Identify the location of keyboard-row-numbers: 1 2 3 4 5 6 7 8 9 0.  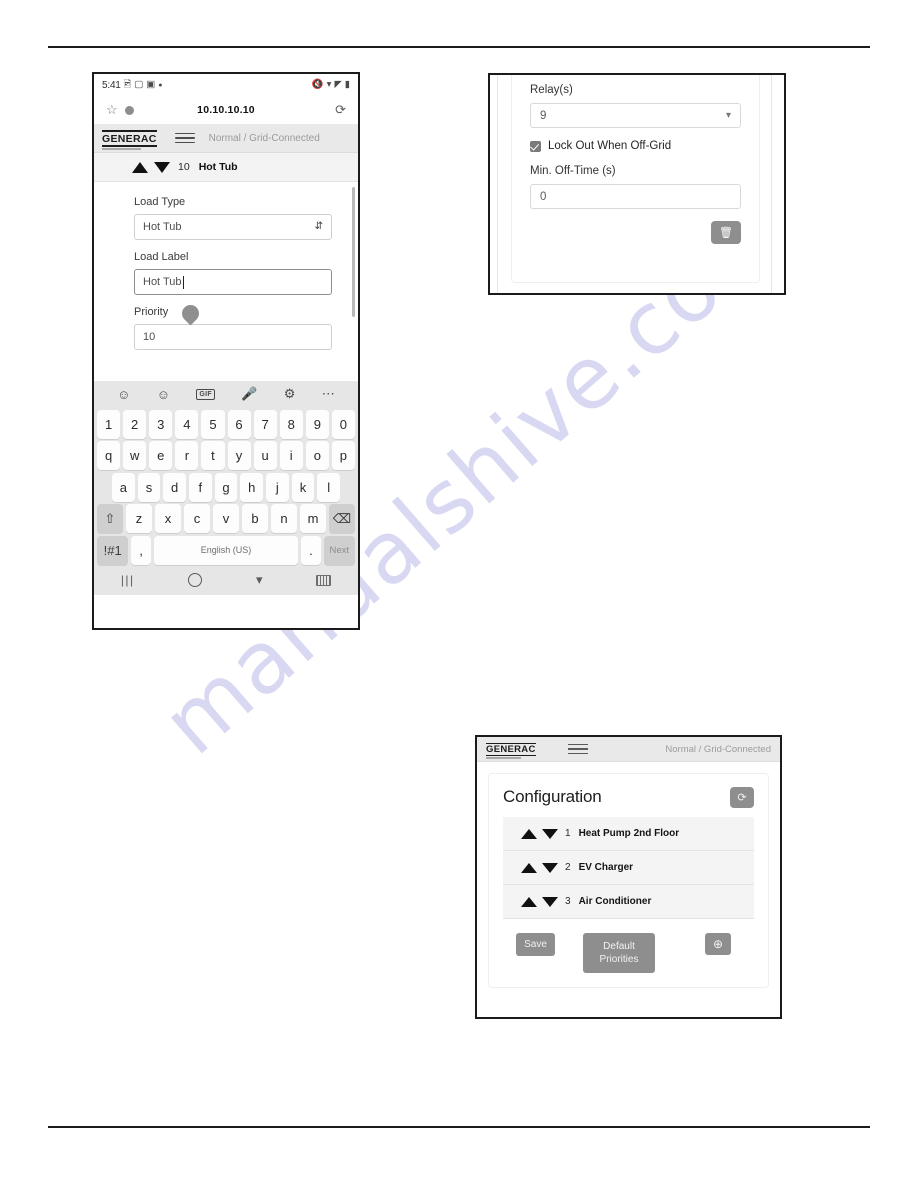
(226, 424).